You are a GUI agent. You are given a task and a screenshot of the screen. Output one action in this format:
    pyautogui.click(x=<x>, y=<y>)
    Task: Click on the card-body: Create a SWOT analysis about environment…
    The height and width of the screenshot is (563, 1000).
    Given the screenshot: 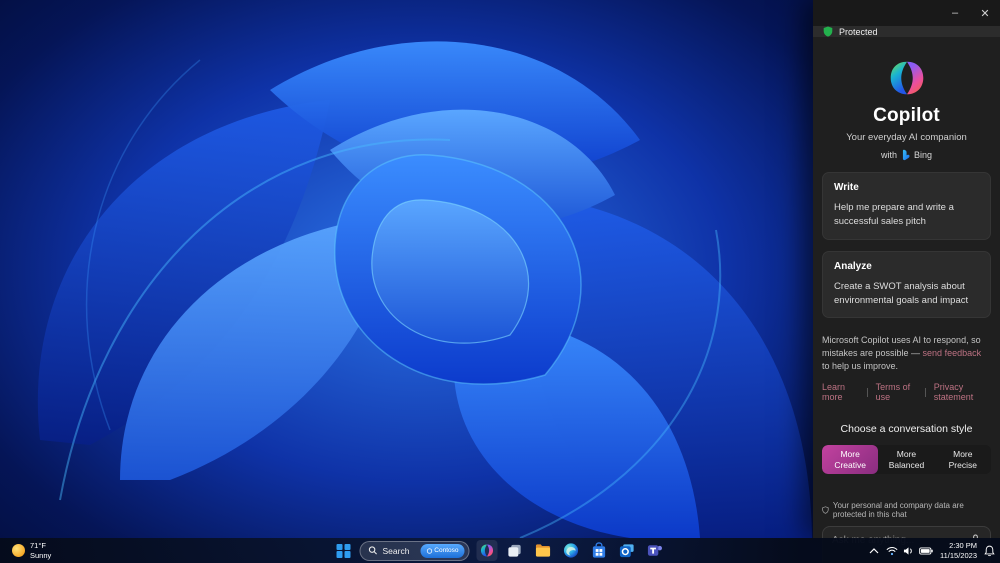 What is the action you would take?
    pyautogui.click(x=901, y=293)
    